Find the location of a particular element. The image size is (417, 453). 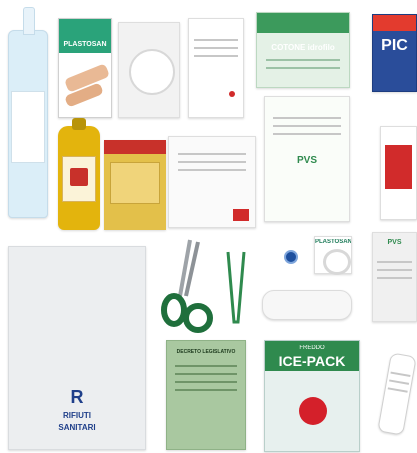

tape-brand: PLASTOSAN is located at coordinates (333, 242).